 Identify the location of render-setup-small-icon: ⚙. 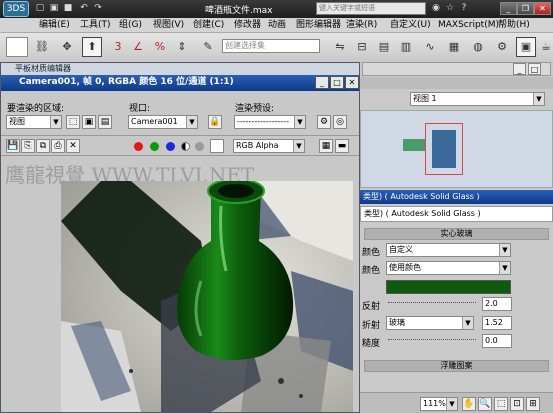
(324, 122).